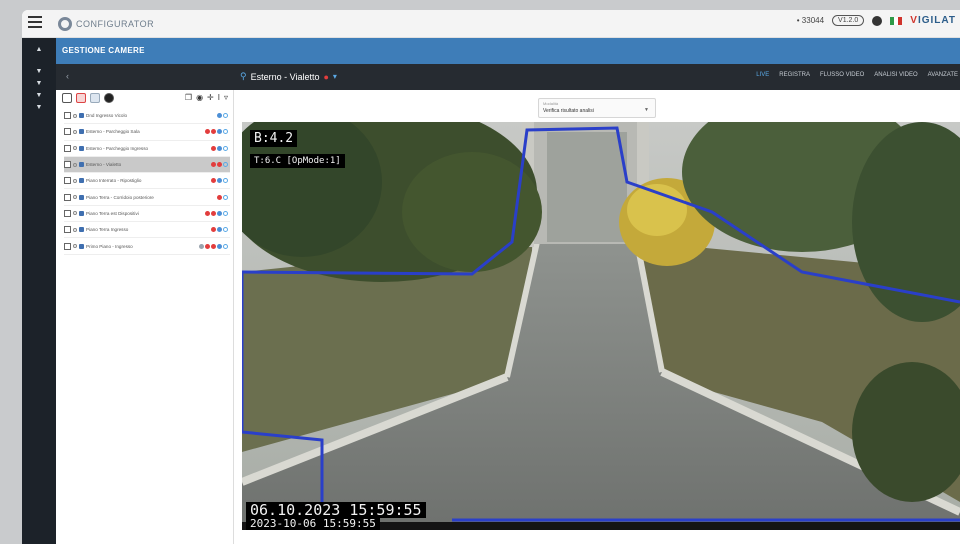 Image resolution: width=960 pixels, height=544 pixels. What do you see at coordinates (39, 109) in the screenshot?
I see `rail-item-4-icon: ▼` at bounding box center [39, 109].